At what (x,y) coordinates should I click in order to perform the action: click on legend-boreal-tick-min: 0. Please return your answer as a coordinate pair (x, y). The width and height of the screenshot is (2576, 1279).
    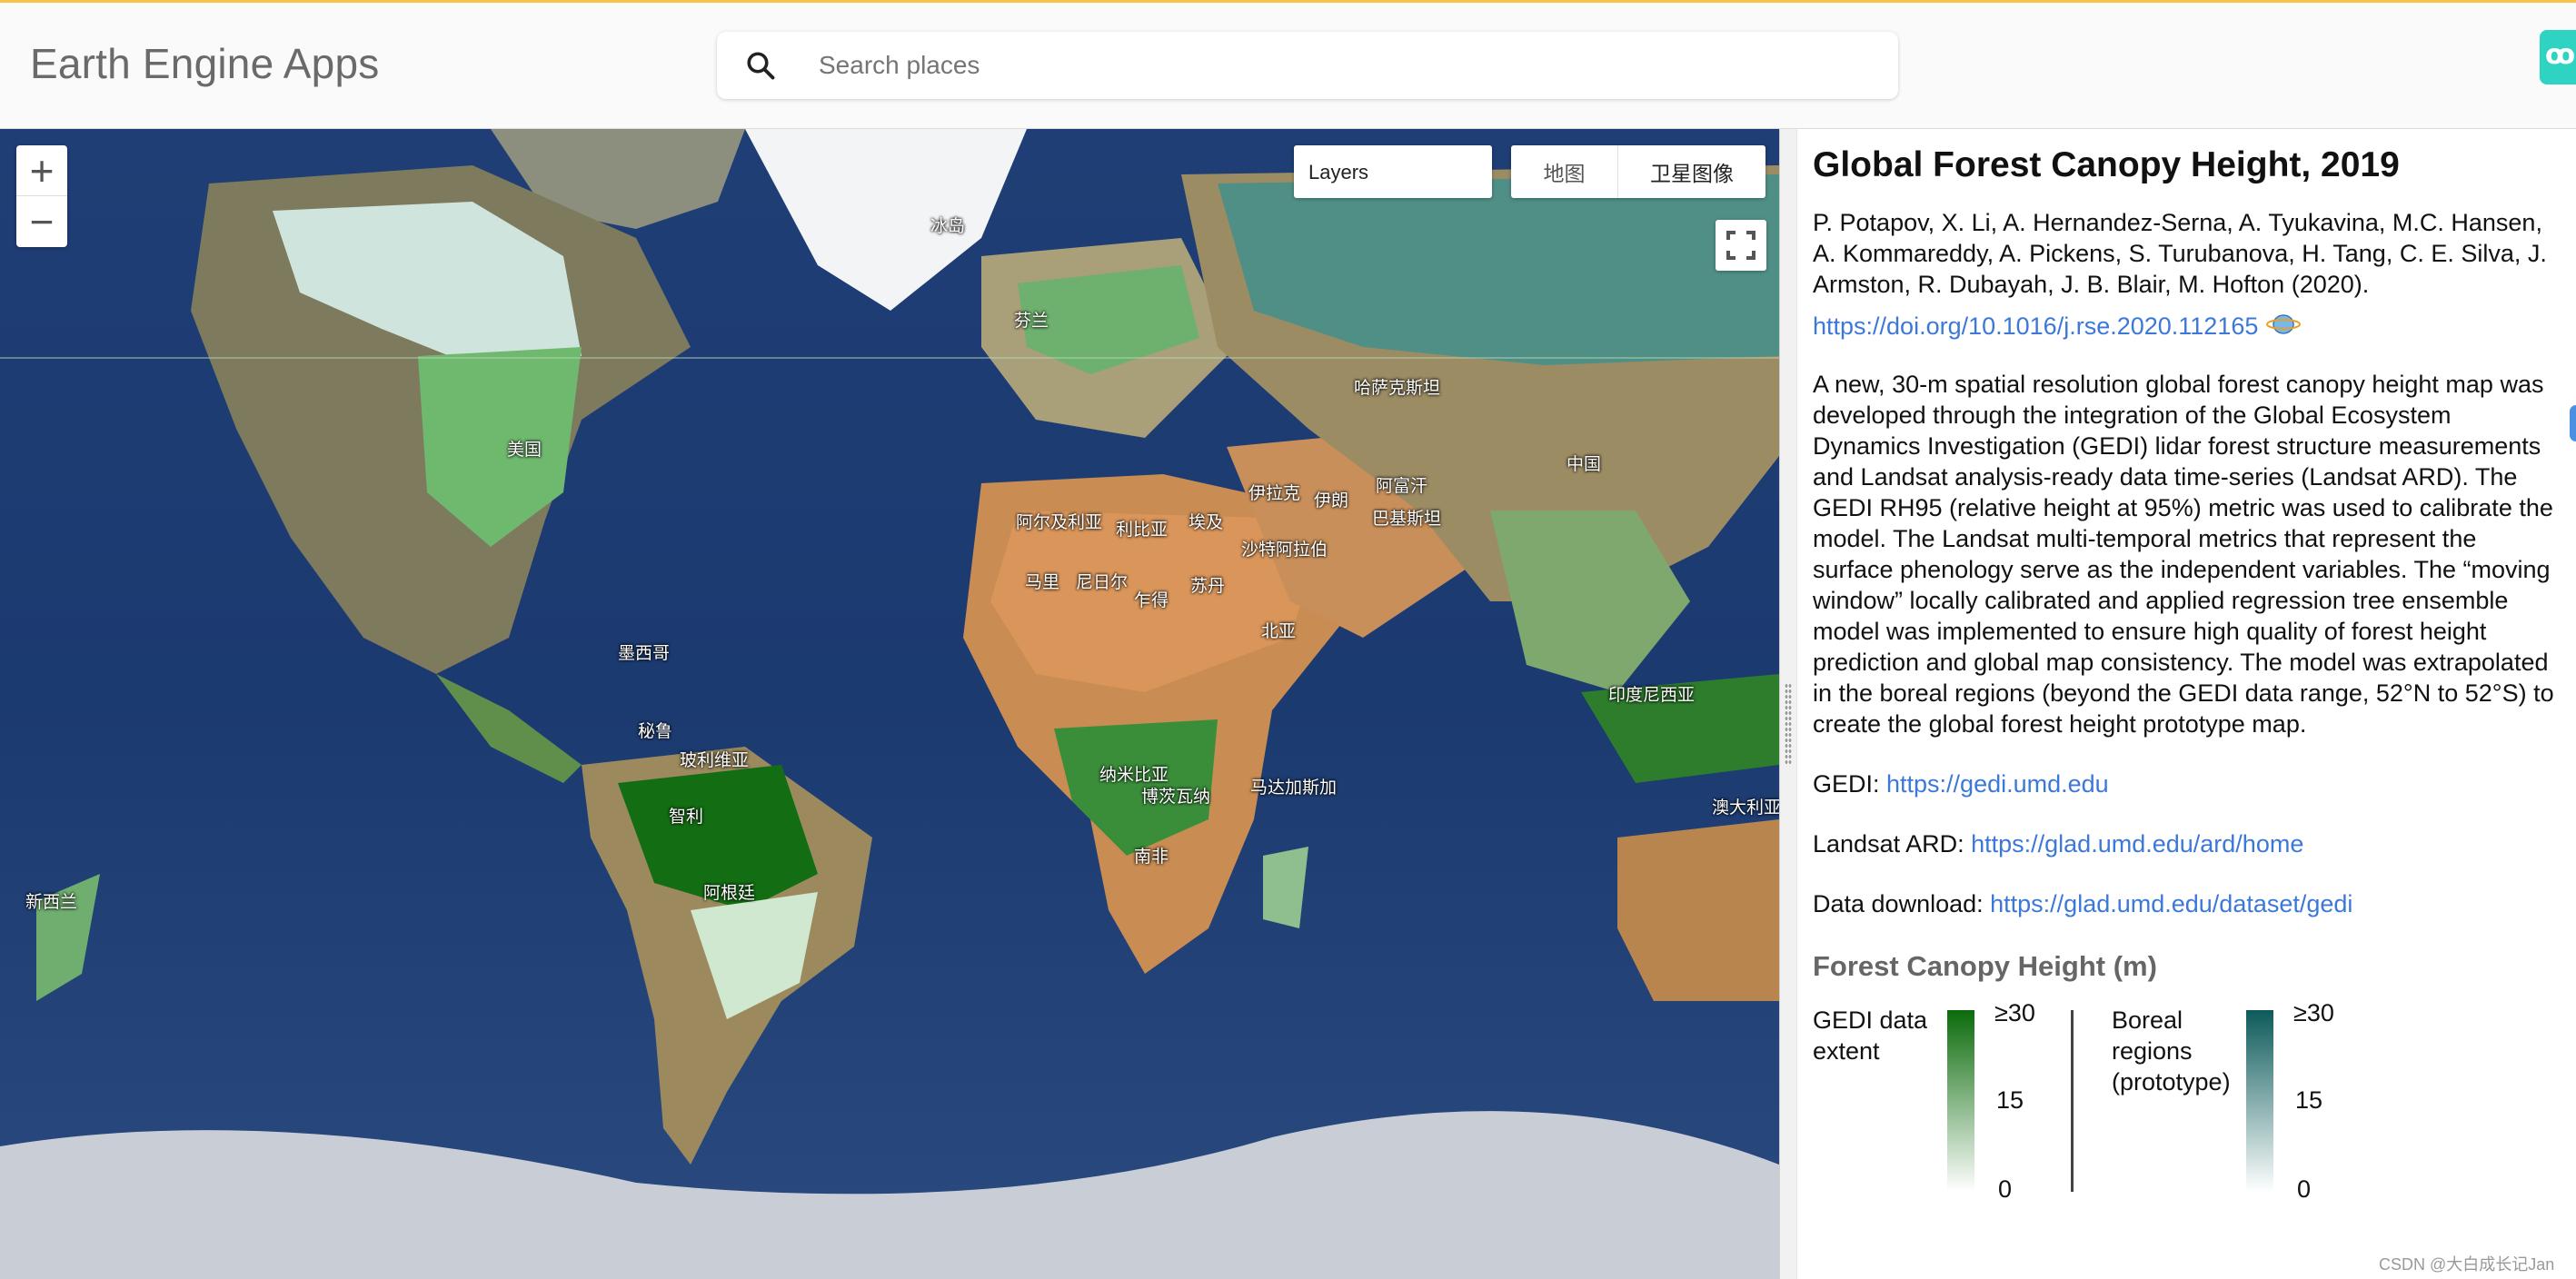
    Looking at the image, I should click on (2304, 1189).